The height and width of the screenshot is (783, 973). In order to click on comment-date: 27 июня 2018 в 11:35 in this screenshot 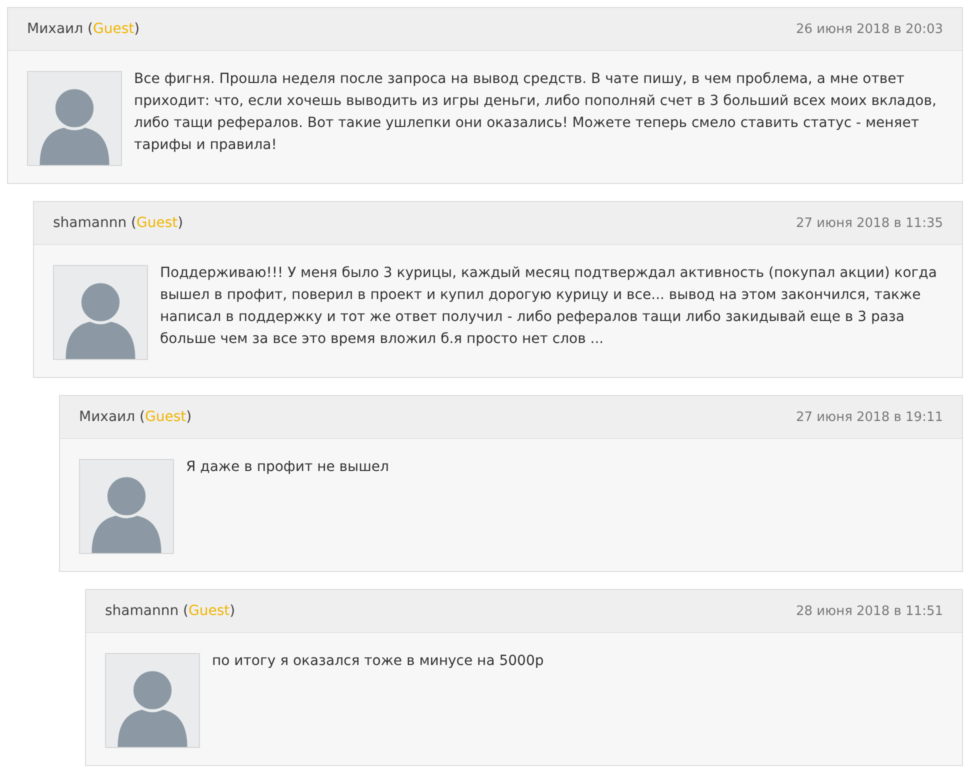, I will do `click(869, 223)`.